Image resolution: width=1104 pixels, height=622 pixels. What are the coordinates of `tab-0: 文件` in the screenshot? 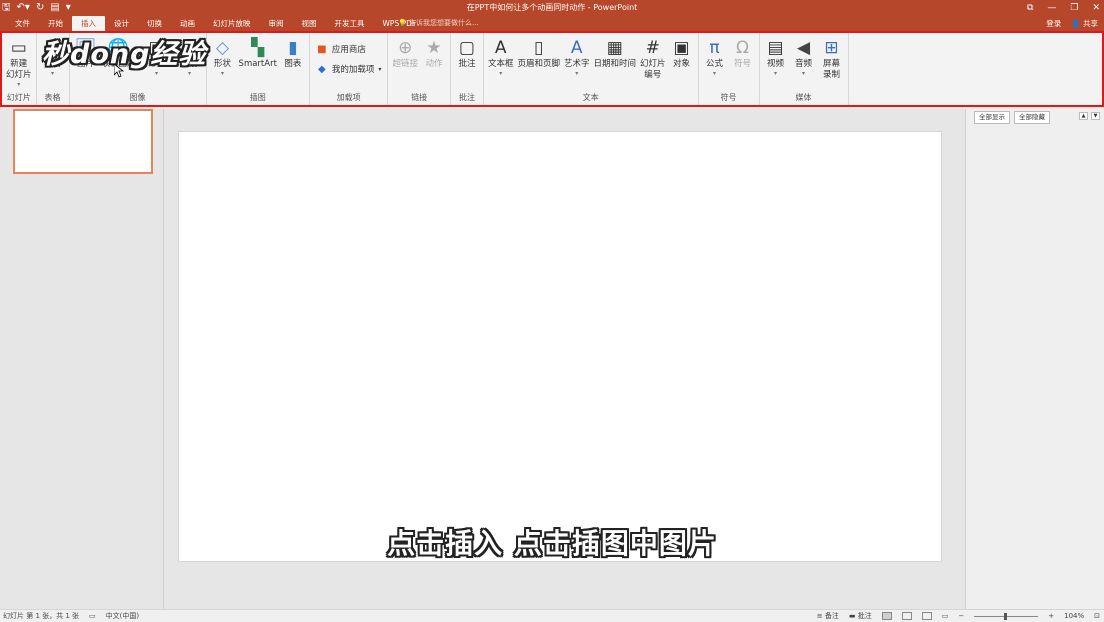 It's located at (22, 23).